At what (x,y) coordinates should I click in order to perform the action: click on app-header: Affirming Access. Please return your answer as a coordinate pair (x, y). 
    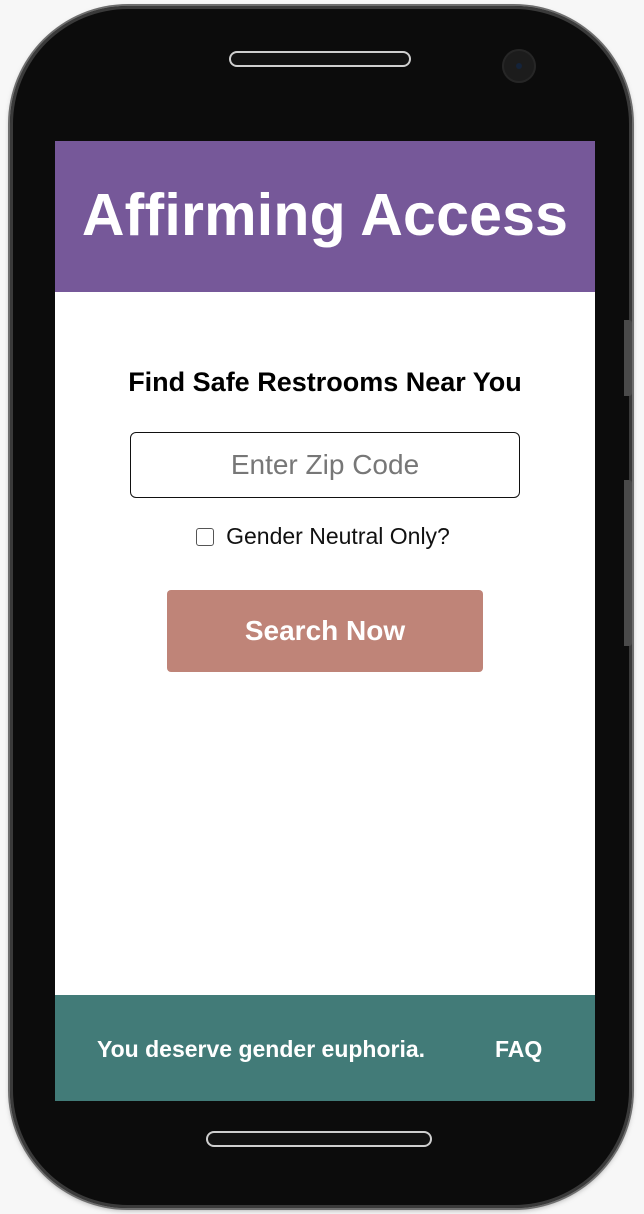
    Looking at the image, I should click on (325, 216).